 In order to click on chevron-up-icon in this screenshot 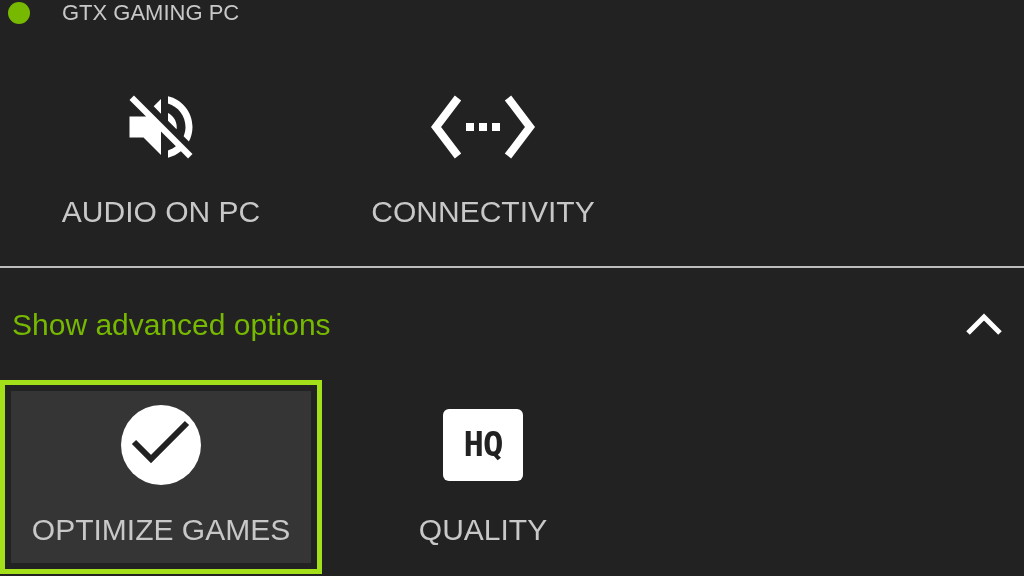, I will do `click(984, 324)`.